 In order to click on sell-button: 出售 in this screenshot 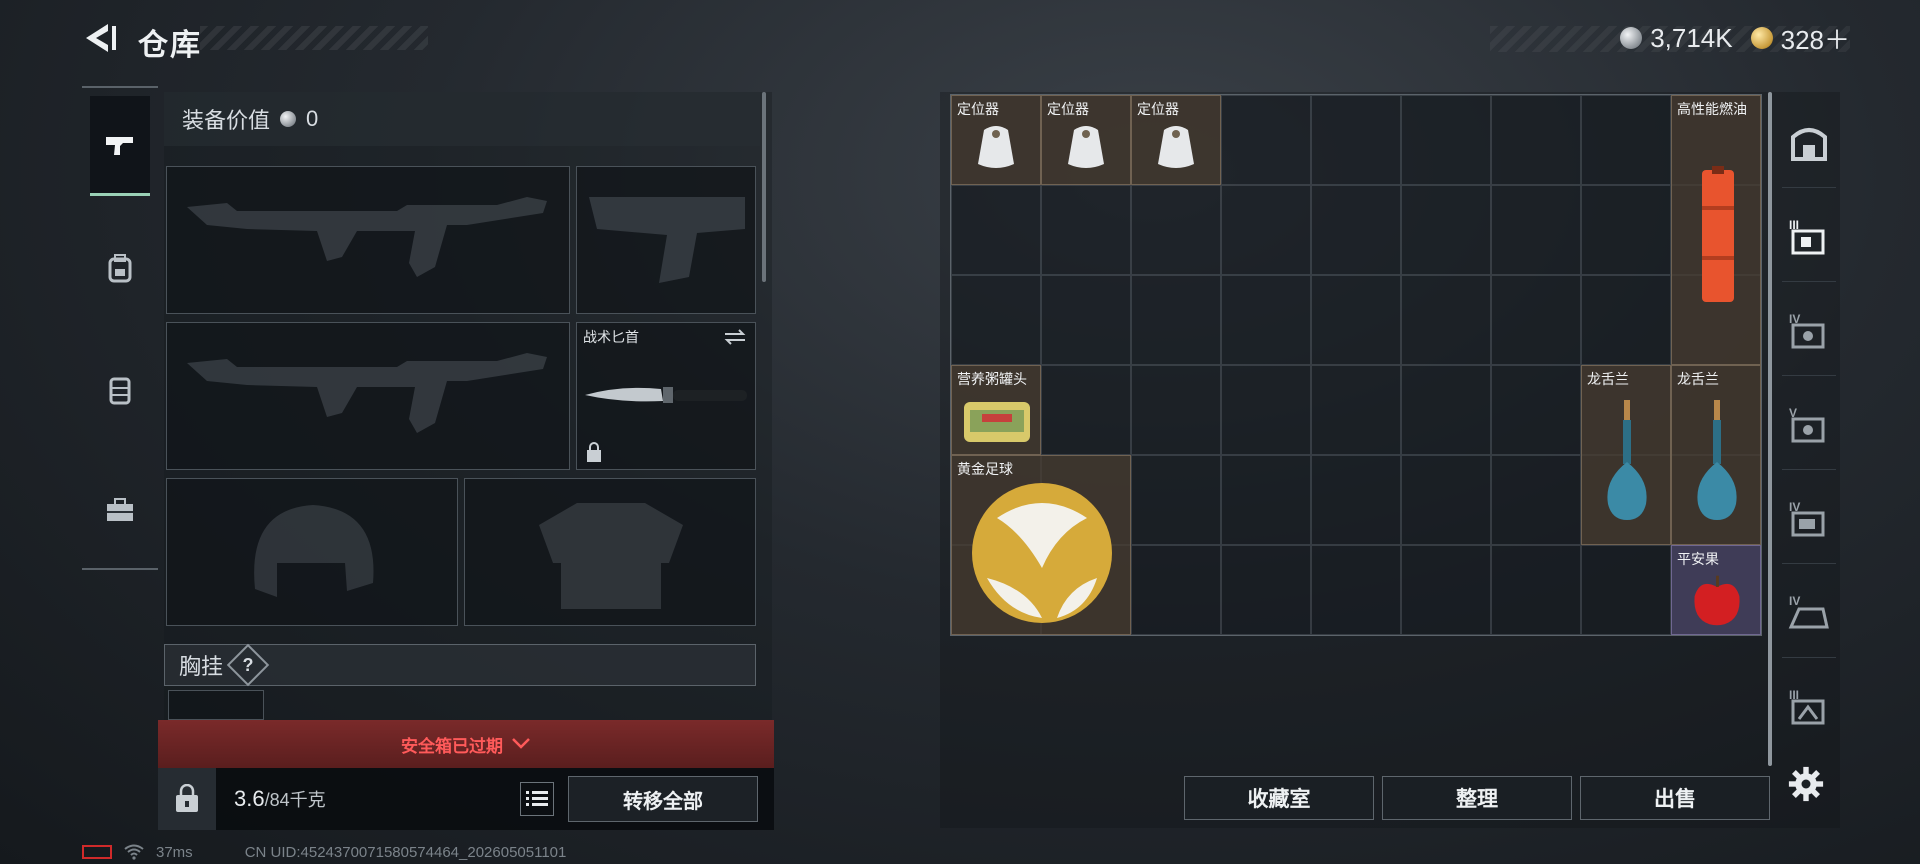, I will do `click(1675, 798)`.